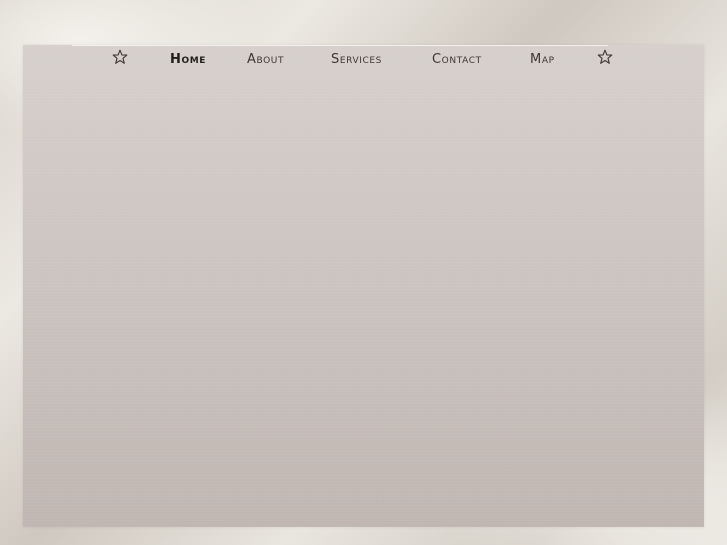 The image size is (727, 545). What do you see at coordinates (356, 59) in the screenshot?
I see `nav-services: Services` at bounding box center [356, 59].